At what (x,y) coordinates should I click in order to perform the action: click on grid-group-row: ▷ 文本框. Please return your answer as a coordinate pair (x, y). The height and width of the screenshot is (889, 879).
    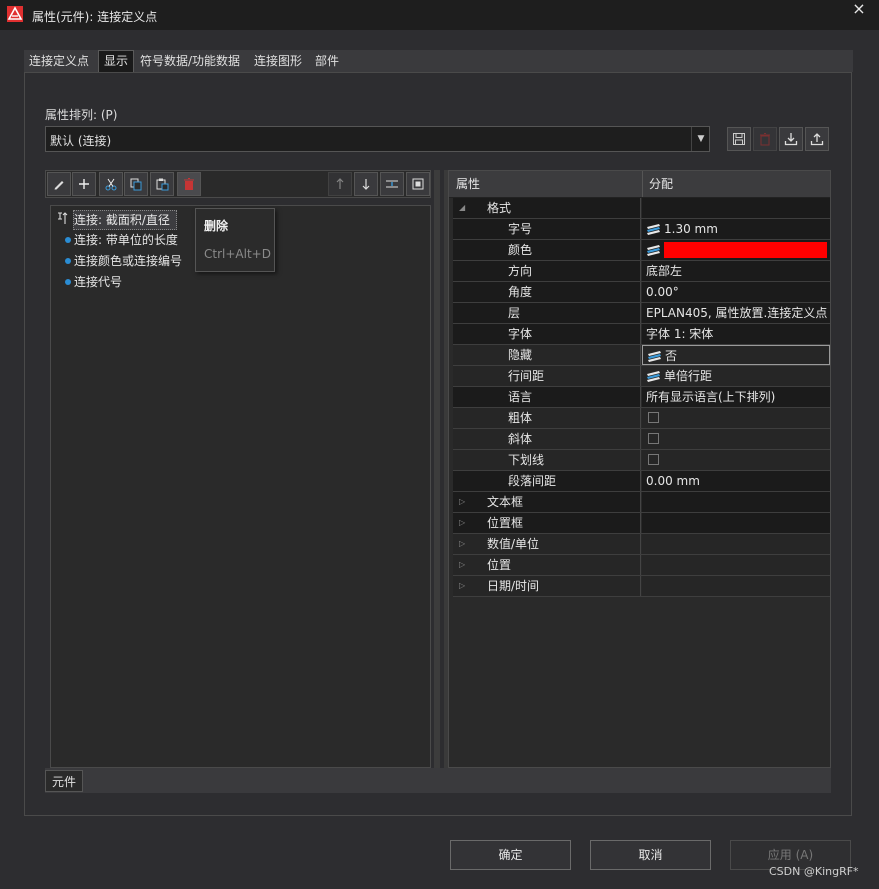
    Looking at the image, I should click on (641, 502).